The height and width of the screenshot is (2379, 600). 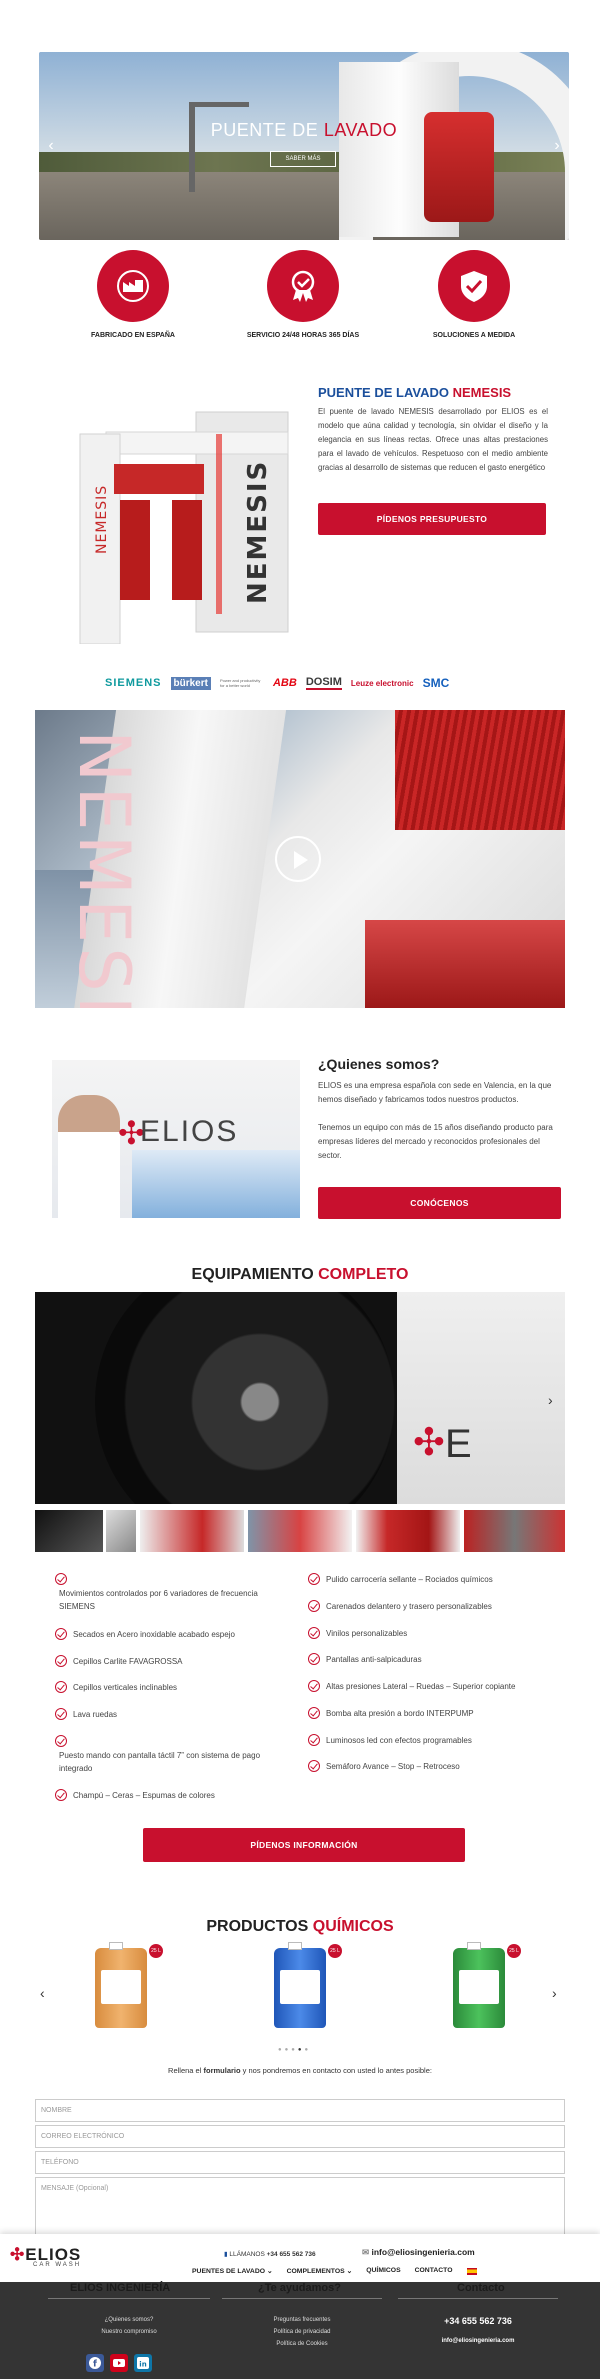 I want to click on linkedin-icon: in, so click(x=143, y=2363).